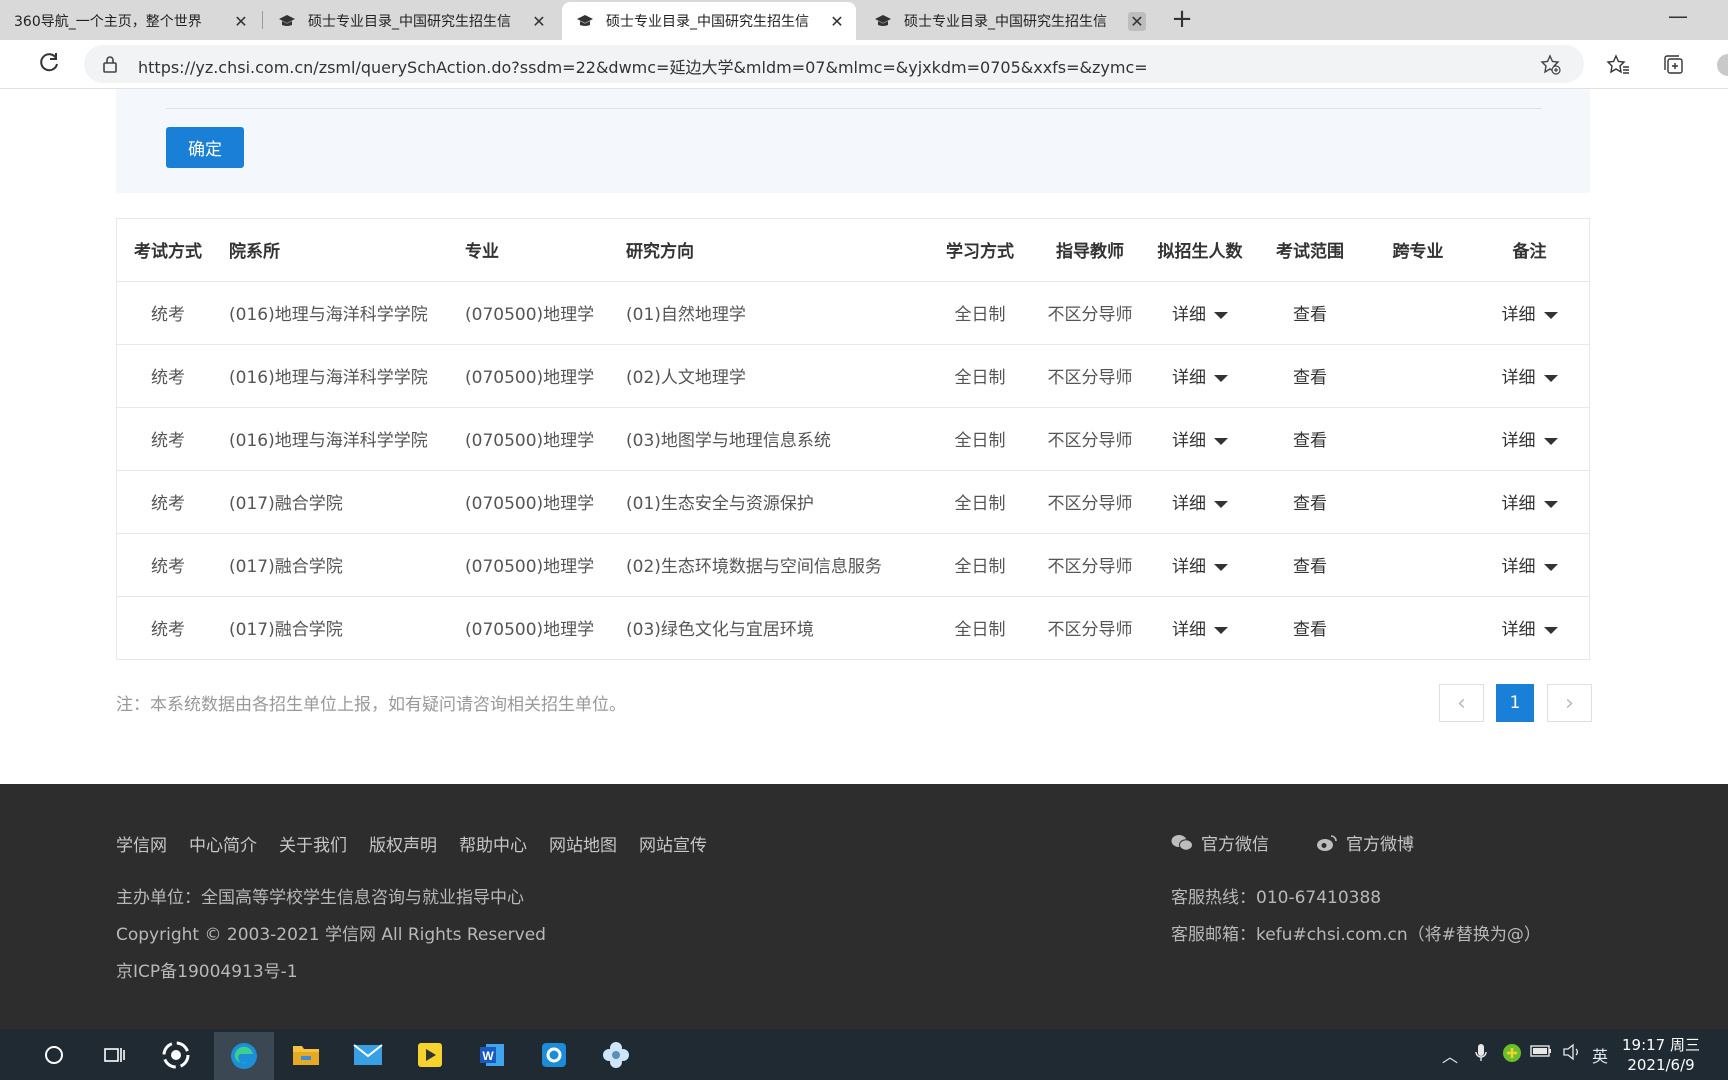 This screenshot has width=1728, height=1080. Describe the element at coordinates (1618, 65) in the screenshot. I see `favorites-icon` at that location.